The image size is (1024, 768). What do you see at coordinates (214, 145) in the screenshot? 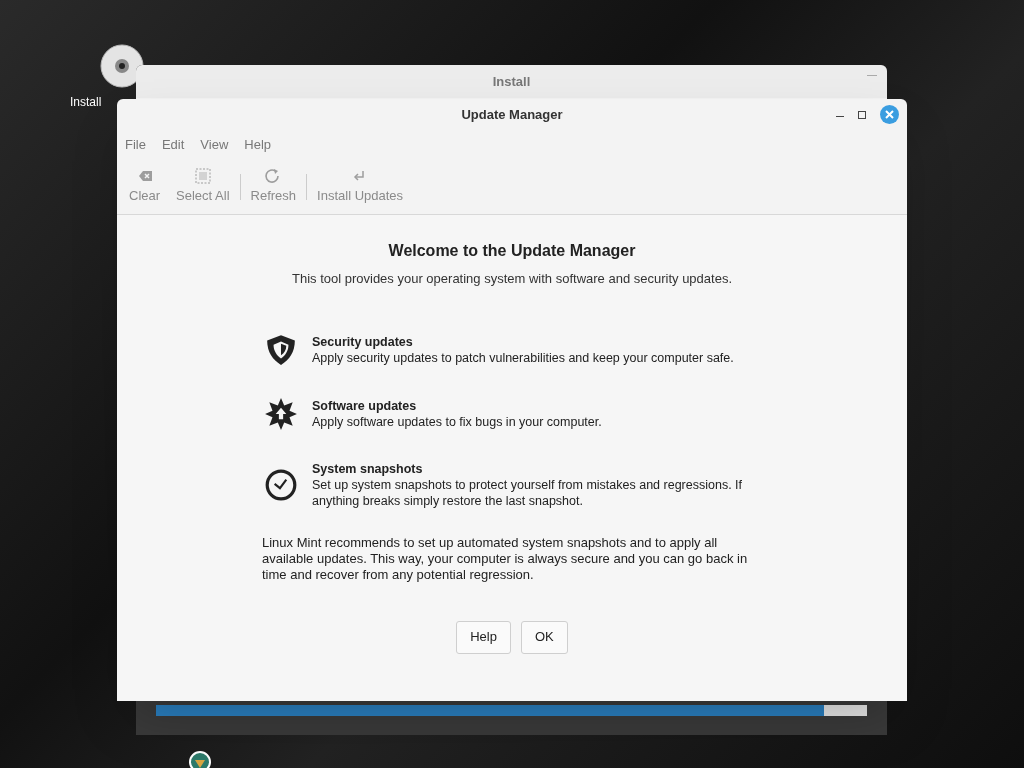
I see `menu-item: View` at bounding box center [214, 145].